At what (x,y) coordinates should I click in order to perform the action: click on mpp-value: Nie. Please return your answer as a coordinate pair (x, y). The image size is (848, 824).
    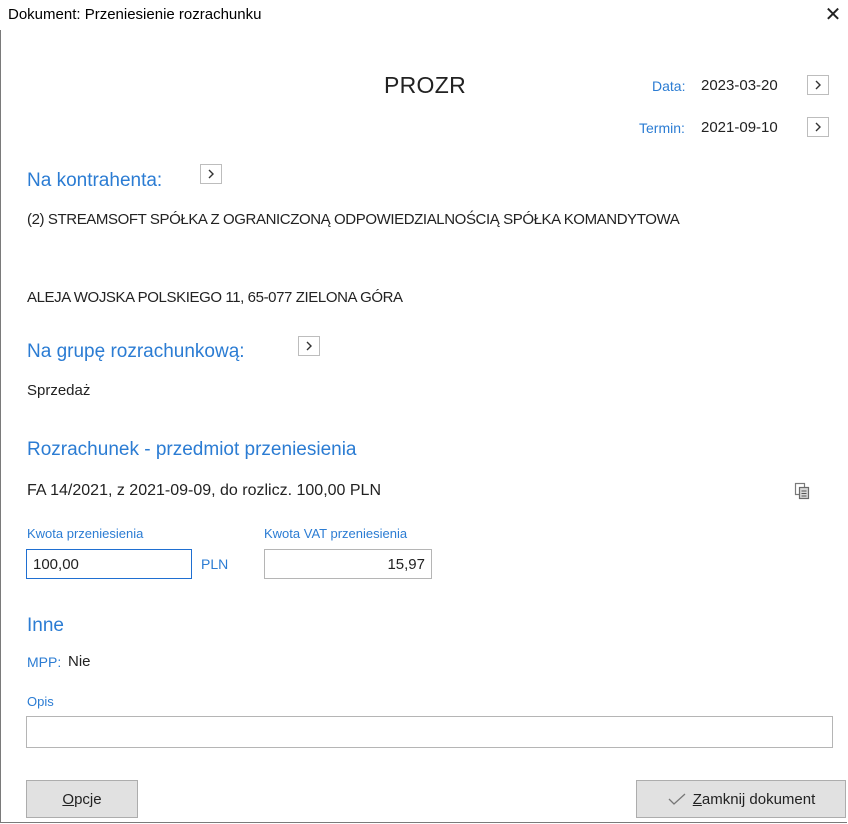
    Looking at the image, I should click on (79, 661).